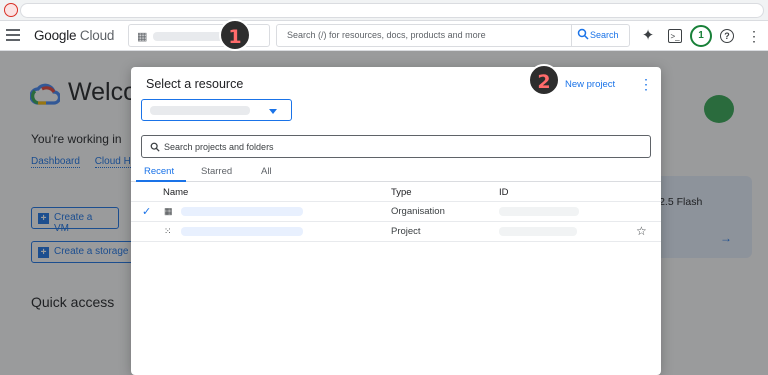  What do you see at coordinates (675, 36) in the screenshot?
I see `cloud-shell-icon: >_` at bounding box center [675, 36].